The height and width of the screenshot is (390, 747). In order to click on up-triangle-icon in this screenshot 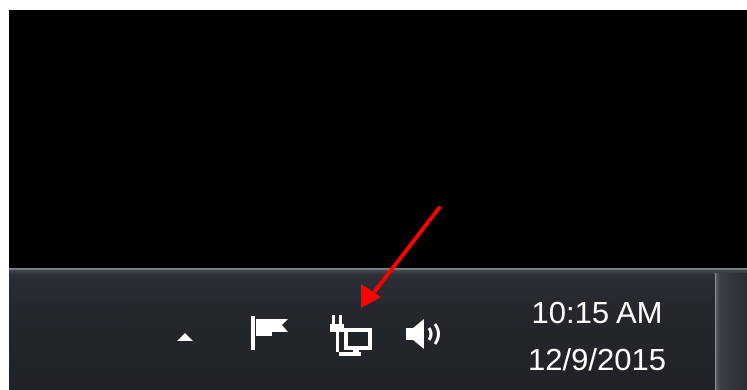, I will do `click(185, 337)`.